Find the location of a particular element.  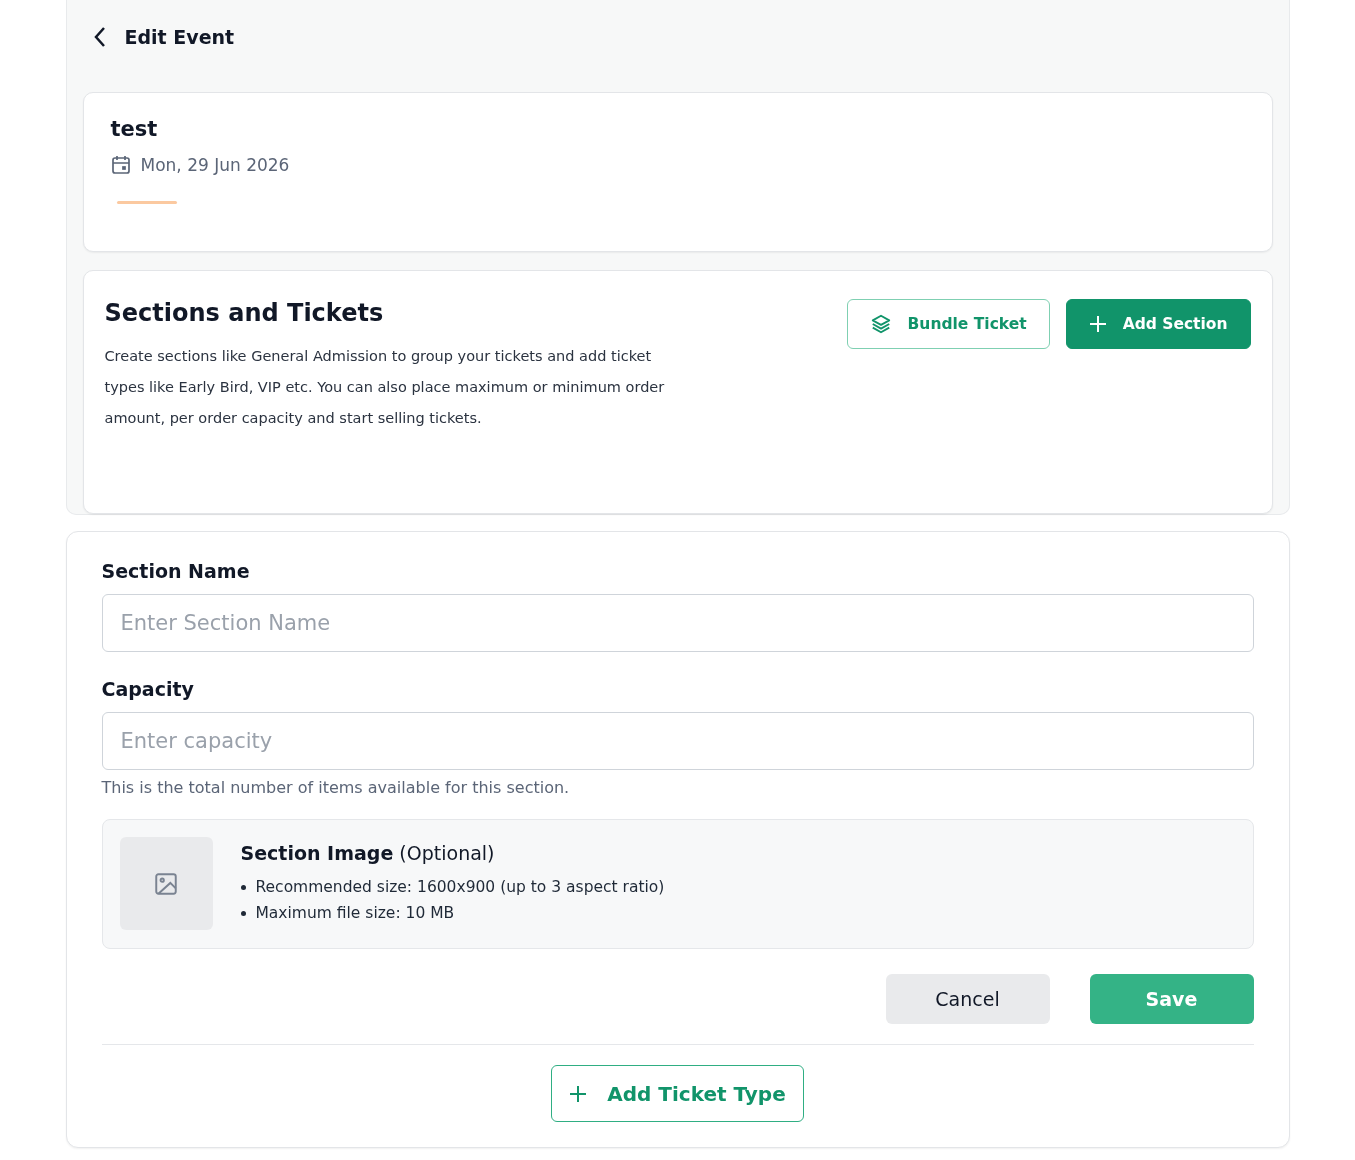

section-heading: Sections and Tickets is located at coordinates (244, 313).